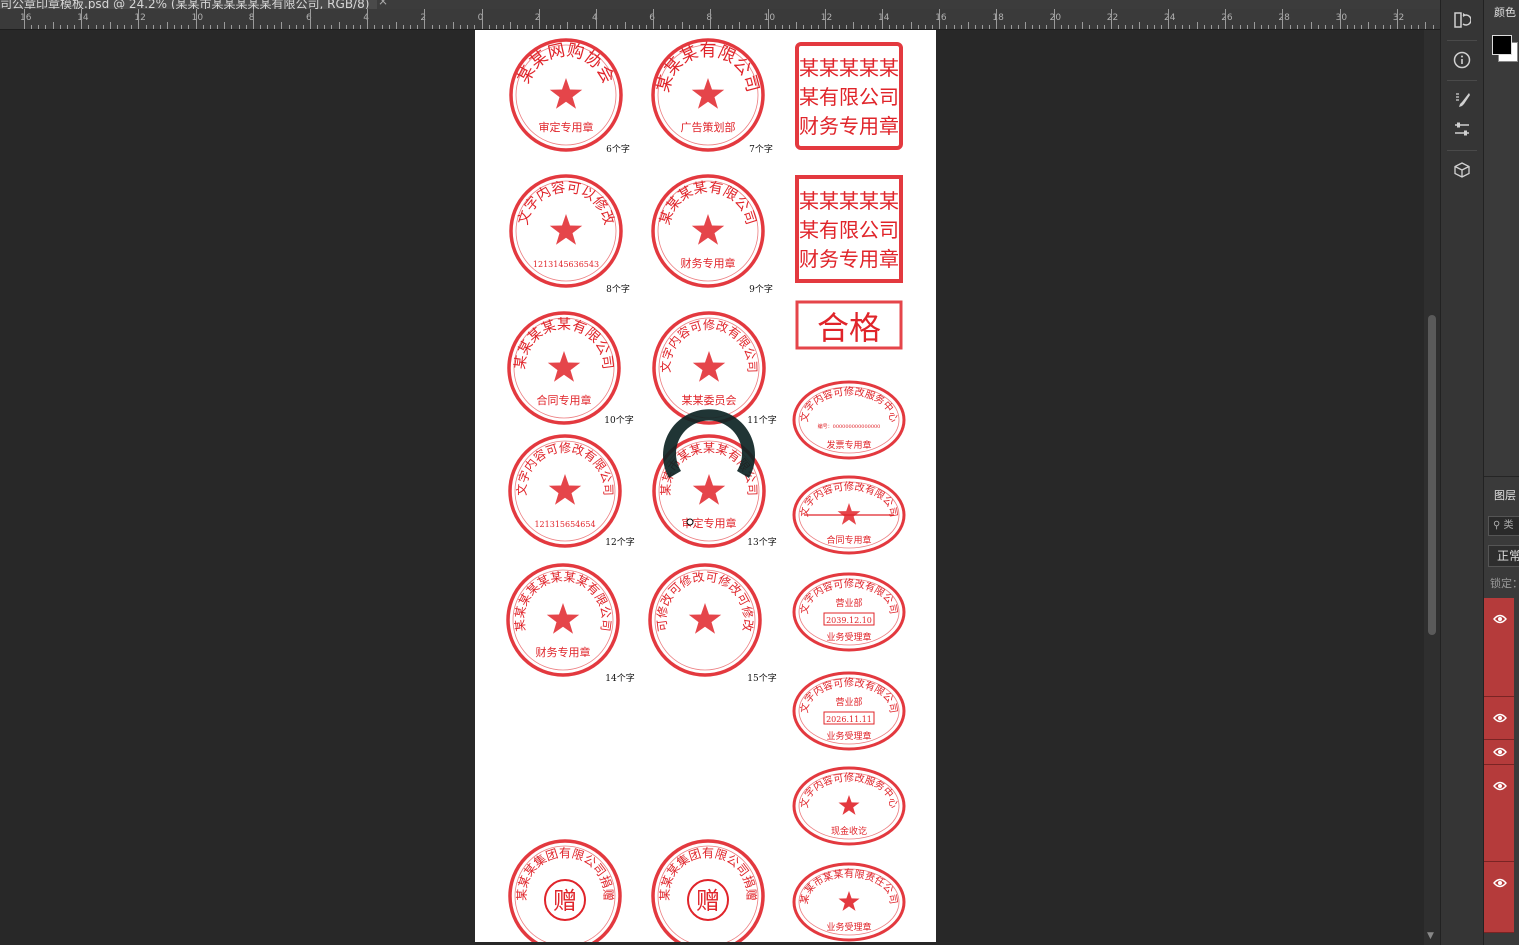 Image resolution: width=1519 pixels, height=945 pixels. Describe the element at coordinates (140, 18) in the screenshot. I see `ruler-label: 12` at that location.